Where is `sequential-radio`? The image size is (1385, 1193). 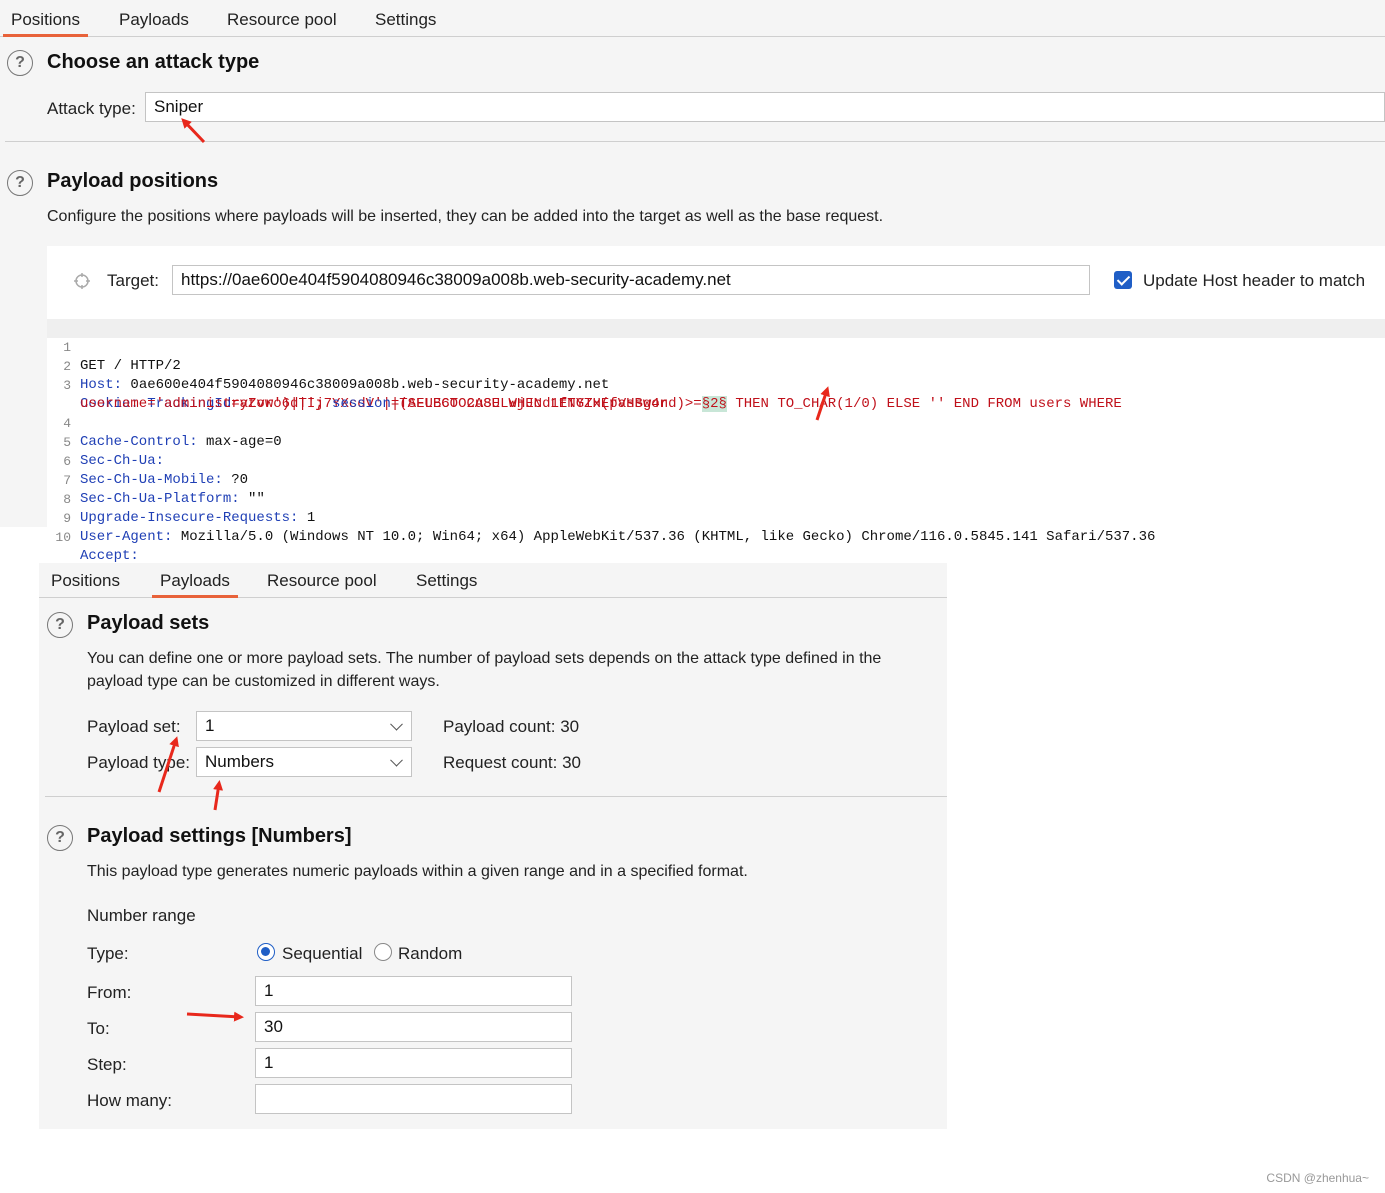 sequential-radio is located at coordinates (266, 952).